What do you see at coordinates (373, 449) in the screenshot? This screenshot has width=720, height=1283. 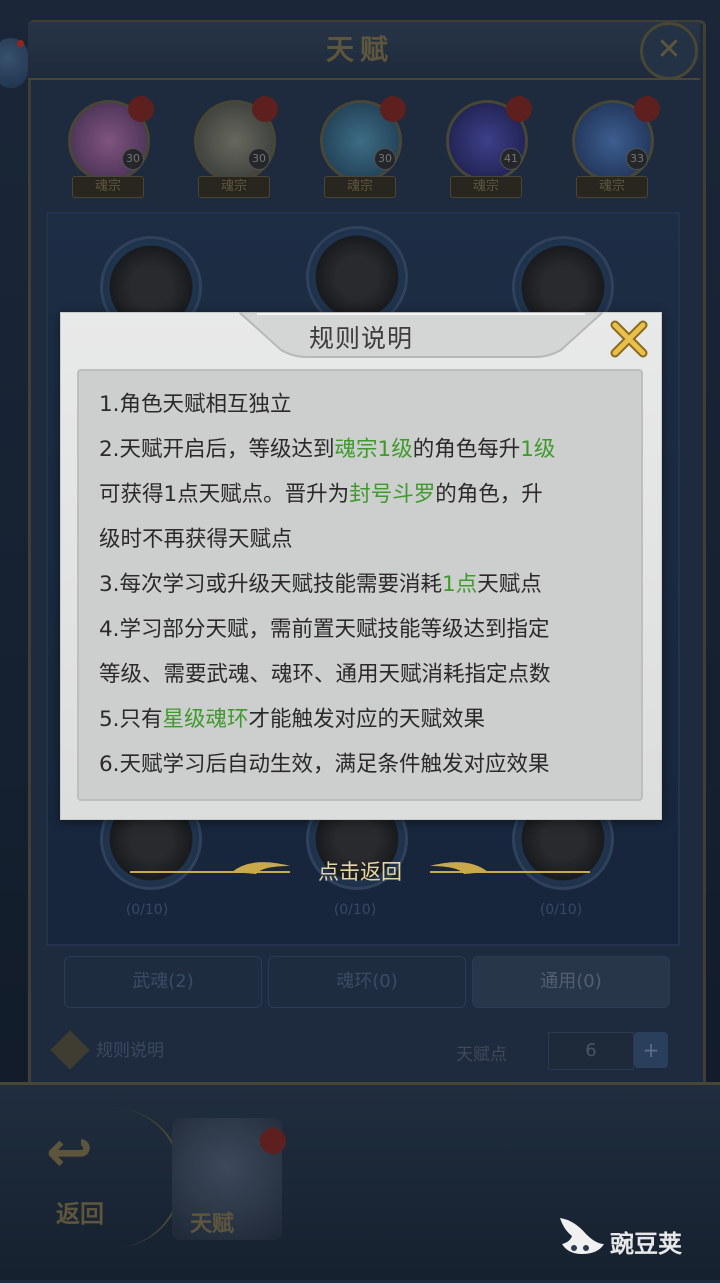 I see `highlight-text: 魂宗1级` at bounding box center [373, 449].